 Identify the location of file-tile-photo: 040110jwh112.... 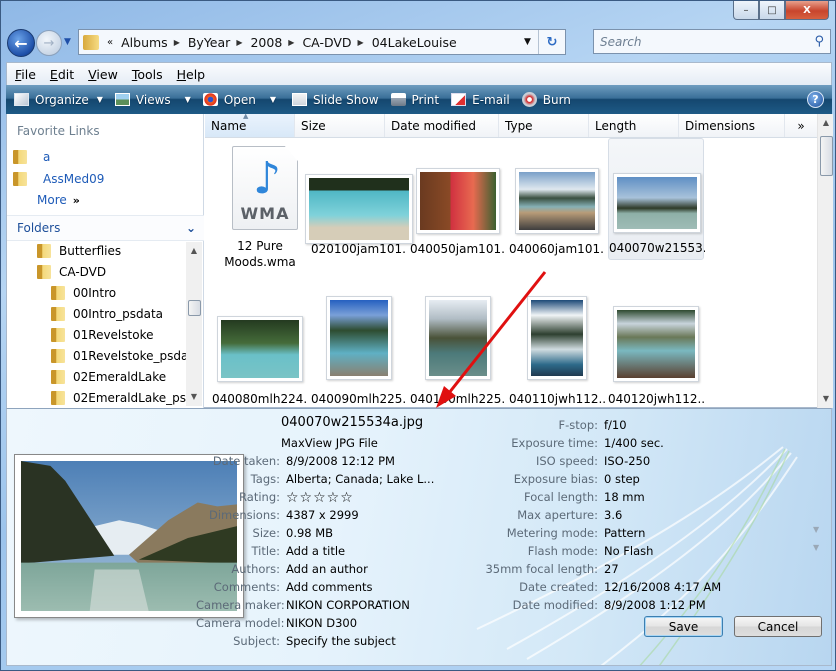
(557, 353).